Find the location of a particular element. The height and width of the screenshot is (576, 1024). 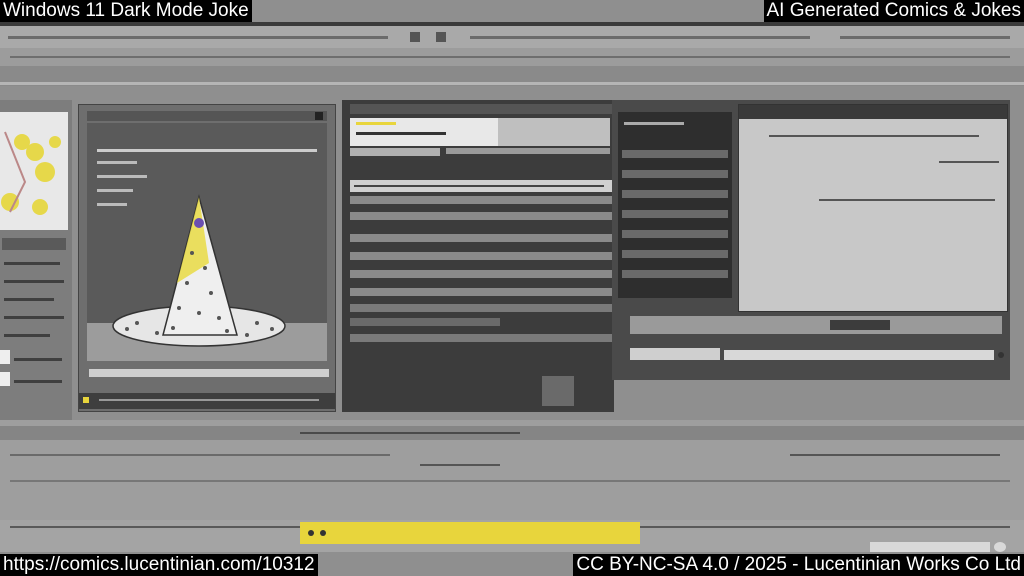

settings-sidebar is located at coordinates (675, 205).